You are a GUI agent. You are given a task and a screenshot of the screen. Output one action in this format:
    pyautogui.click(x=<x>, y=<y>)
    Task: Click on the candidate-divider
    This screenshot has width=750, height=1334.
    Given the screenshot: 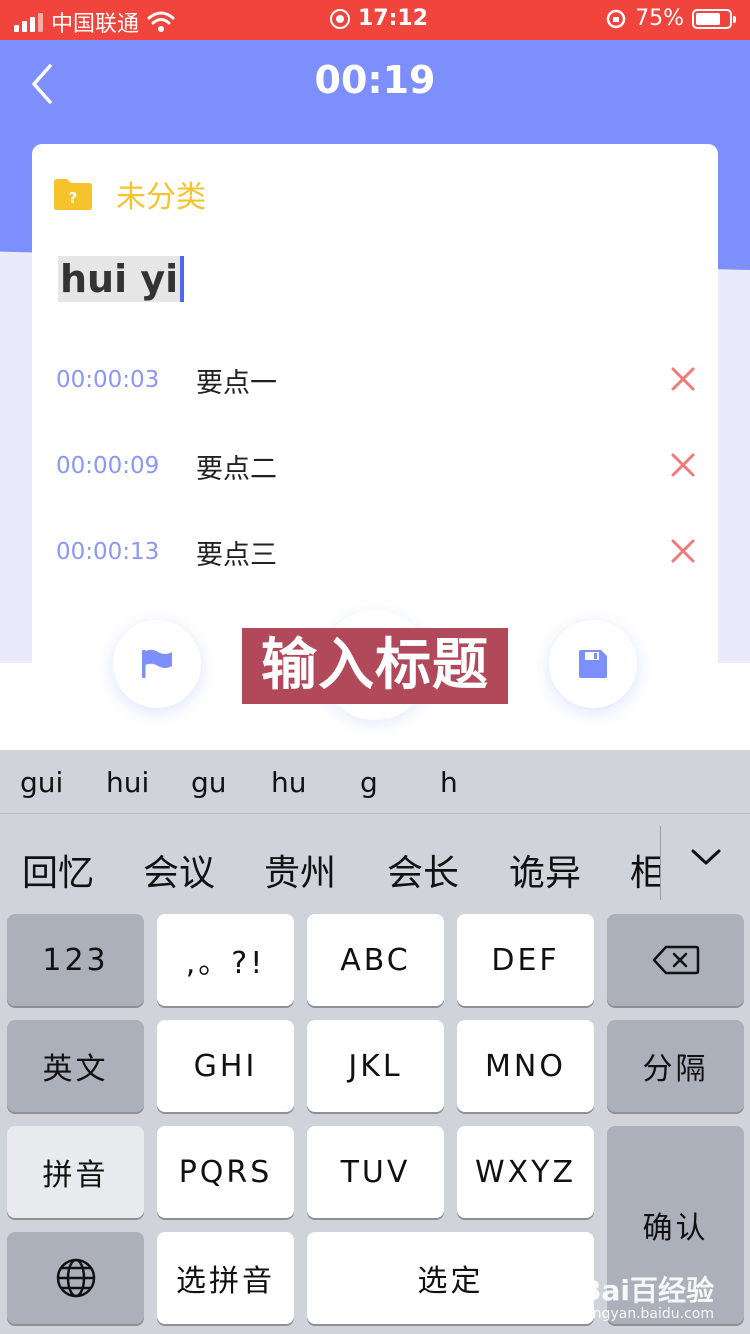 What is the action you would take?
    pyautogui.click(x=660, y=863)
    